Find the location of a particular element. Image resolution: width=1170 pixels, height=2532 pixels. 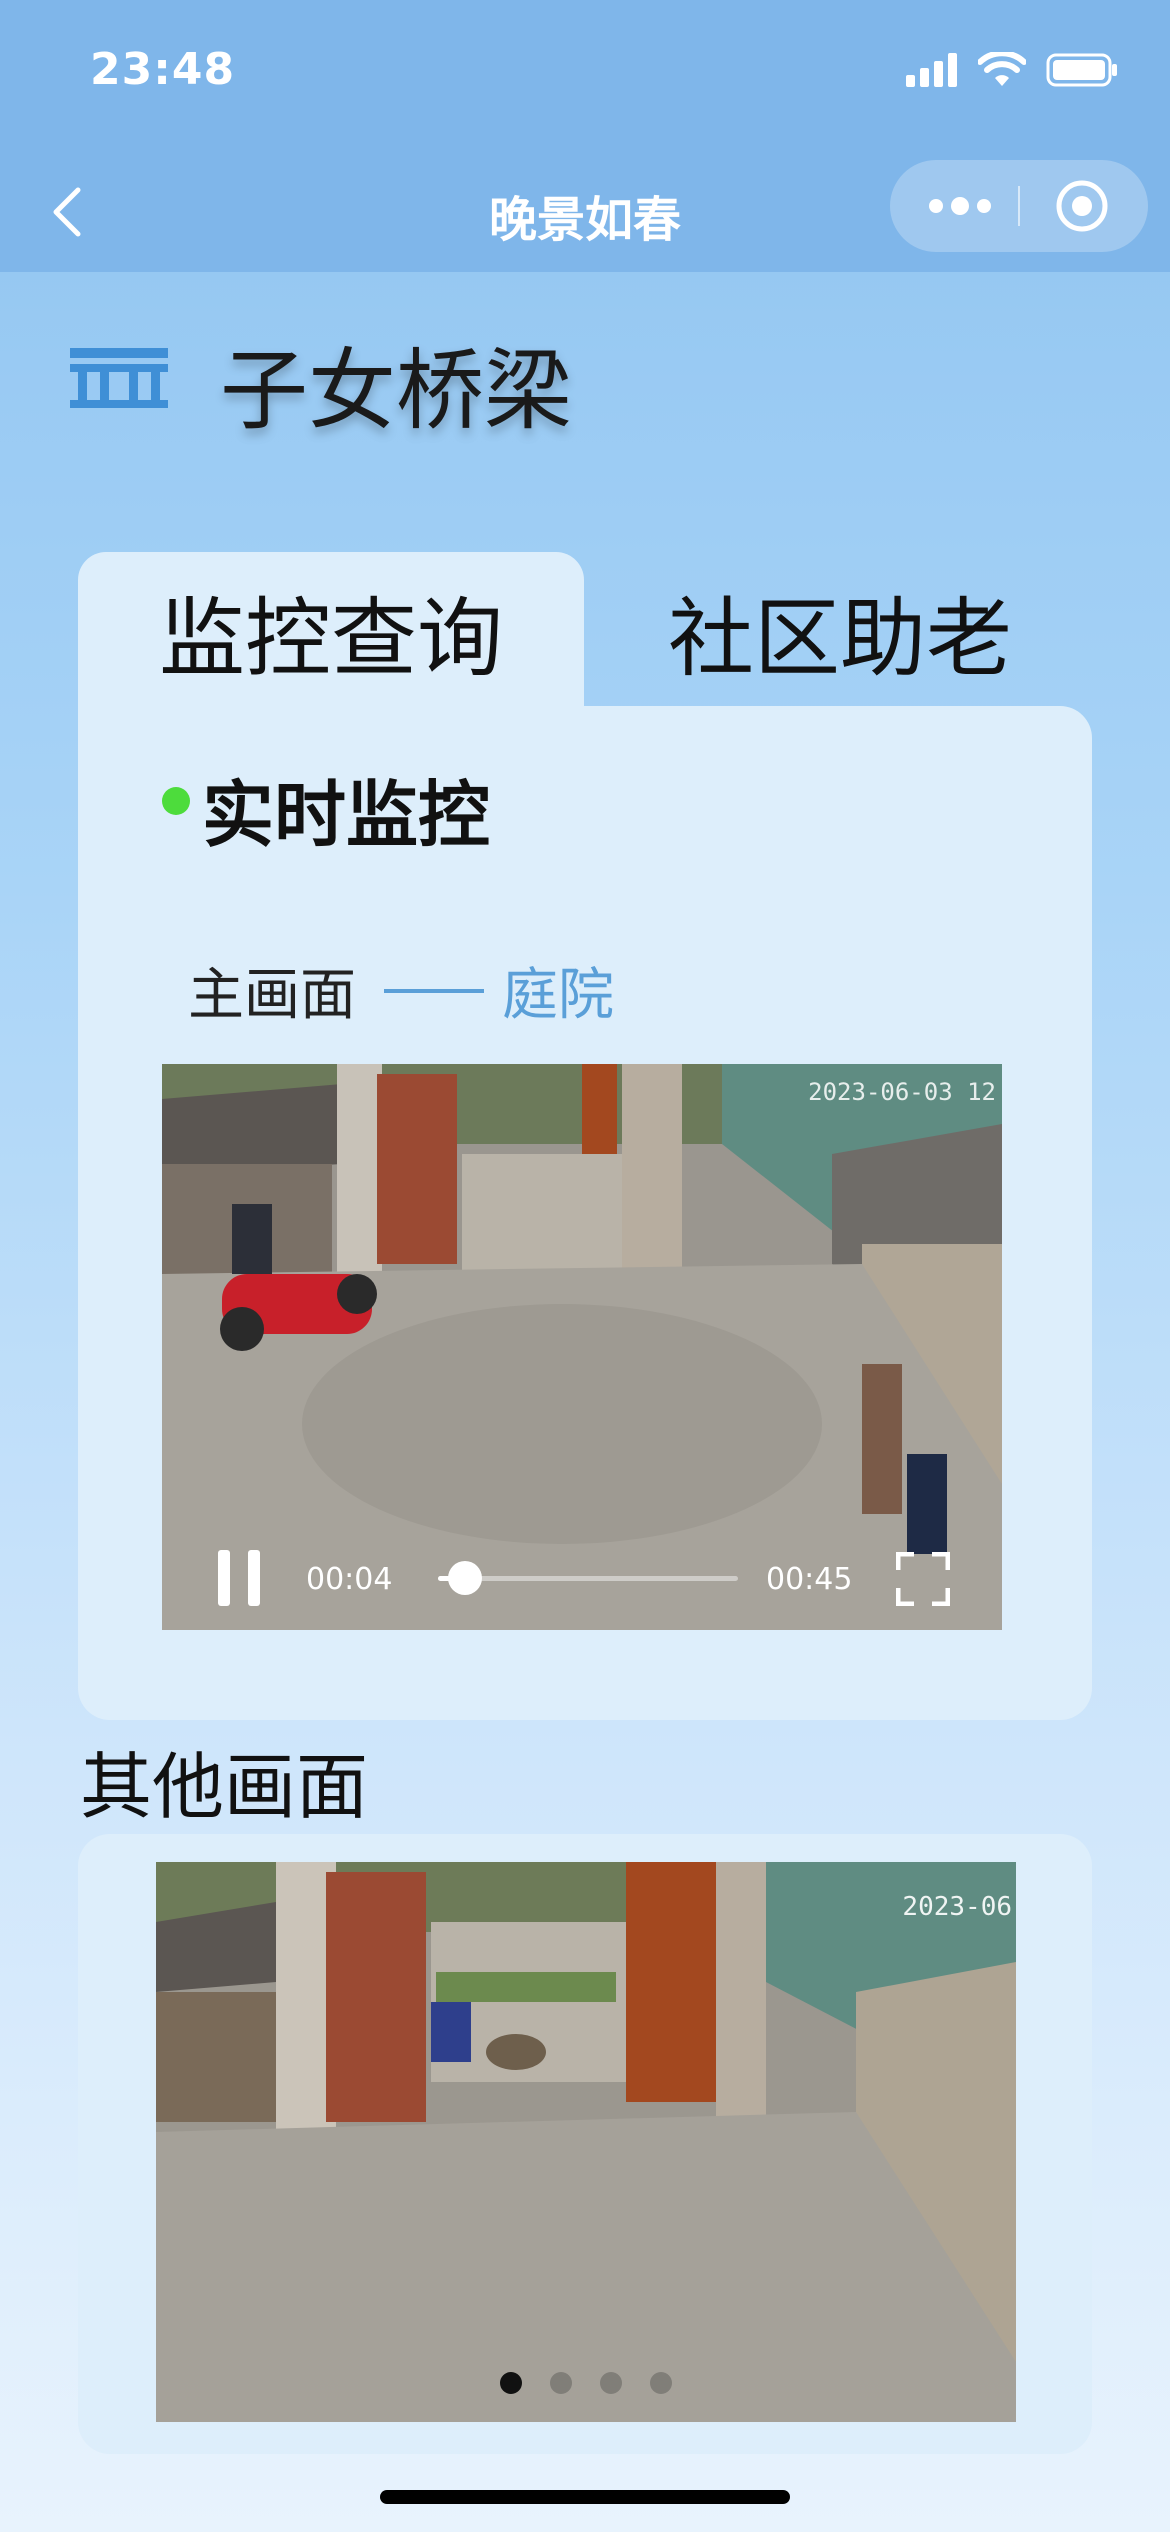

main-view-label: 主画面 庭院 is located at coordinates (401, 990).